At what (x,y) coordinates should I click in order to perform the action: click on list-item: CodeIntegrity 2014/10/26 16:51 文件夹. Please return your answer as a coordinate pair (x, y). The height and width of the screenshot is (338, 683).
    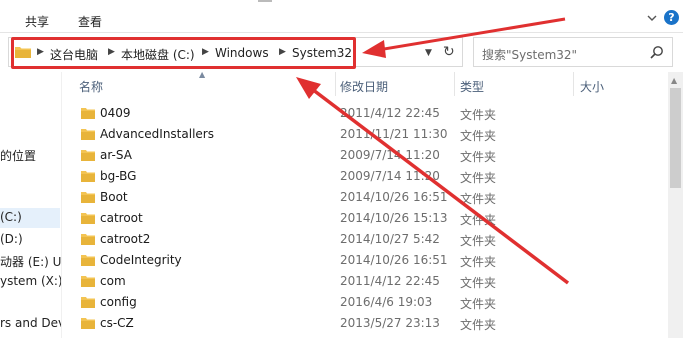
    Looking at the image, I should click on (365, 260).